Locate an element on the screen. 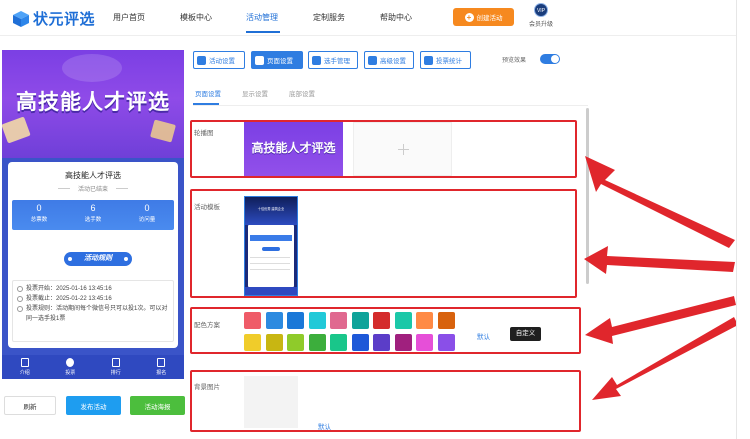  preview-toggle-label: 预览效果 is located at coordinates (514, 61).